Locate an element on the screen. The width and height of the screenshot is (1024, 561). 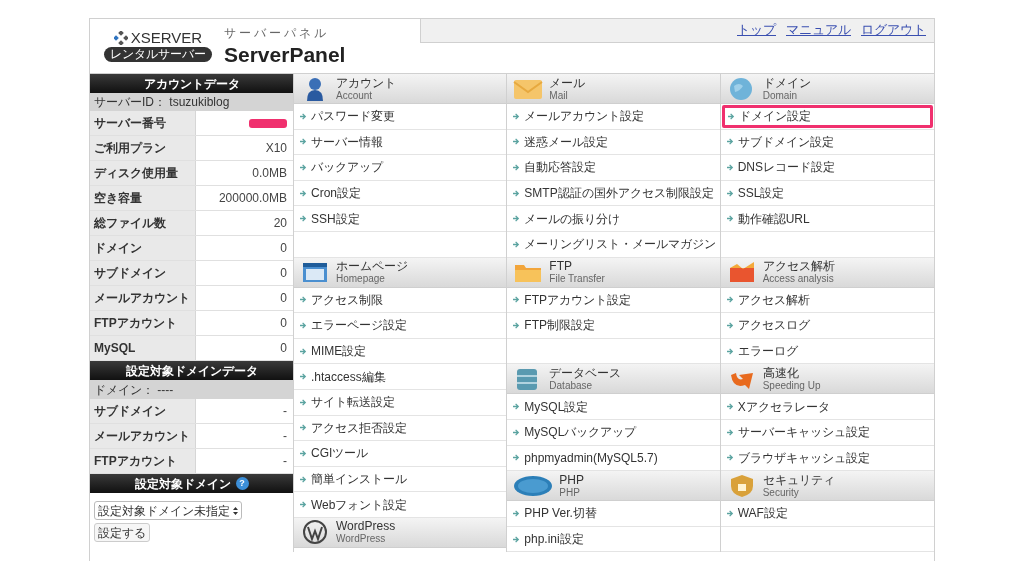
section-title: データベース is located at coordinates (585, 373).